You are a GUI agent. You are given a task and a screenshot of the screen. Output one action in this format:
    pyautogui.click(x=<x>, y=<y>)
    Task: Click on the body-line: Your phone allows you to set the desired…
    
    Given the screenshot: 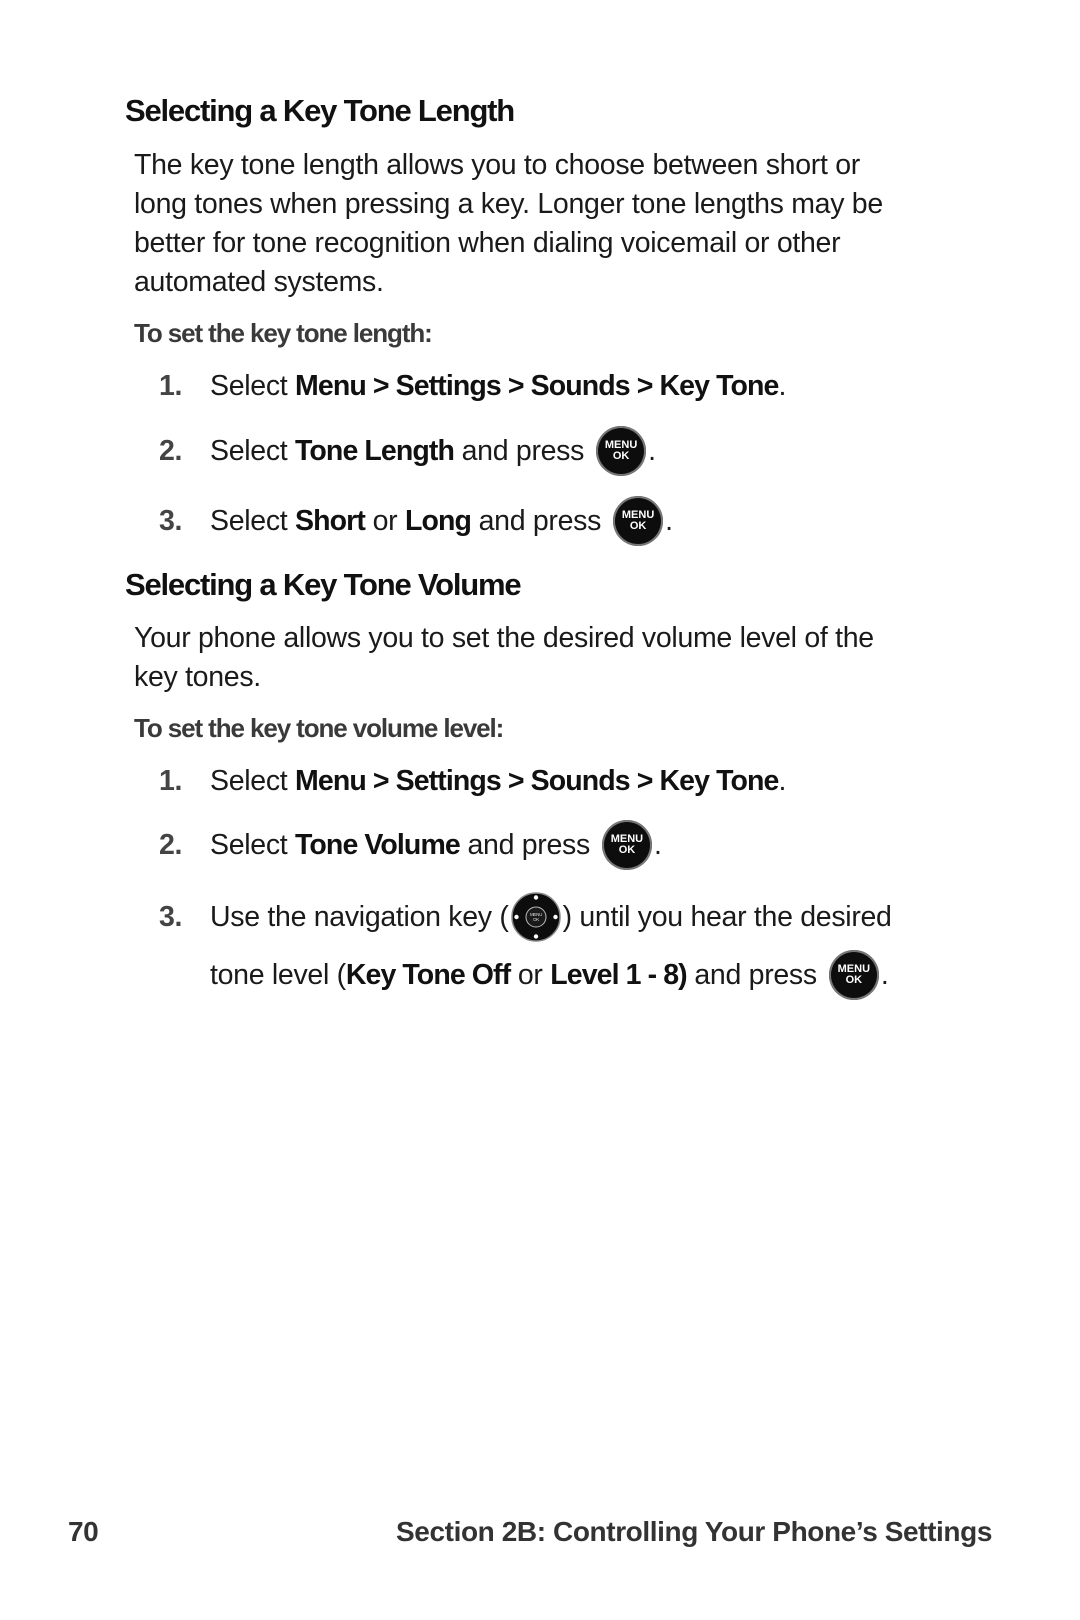 What is the action you would take?
    pyautogui.click(x=504, y=638)
    